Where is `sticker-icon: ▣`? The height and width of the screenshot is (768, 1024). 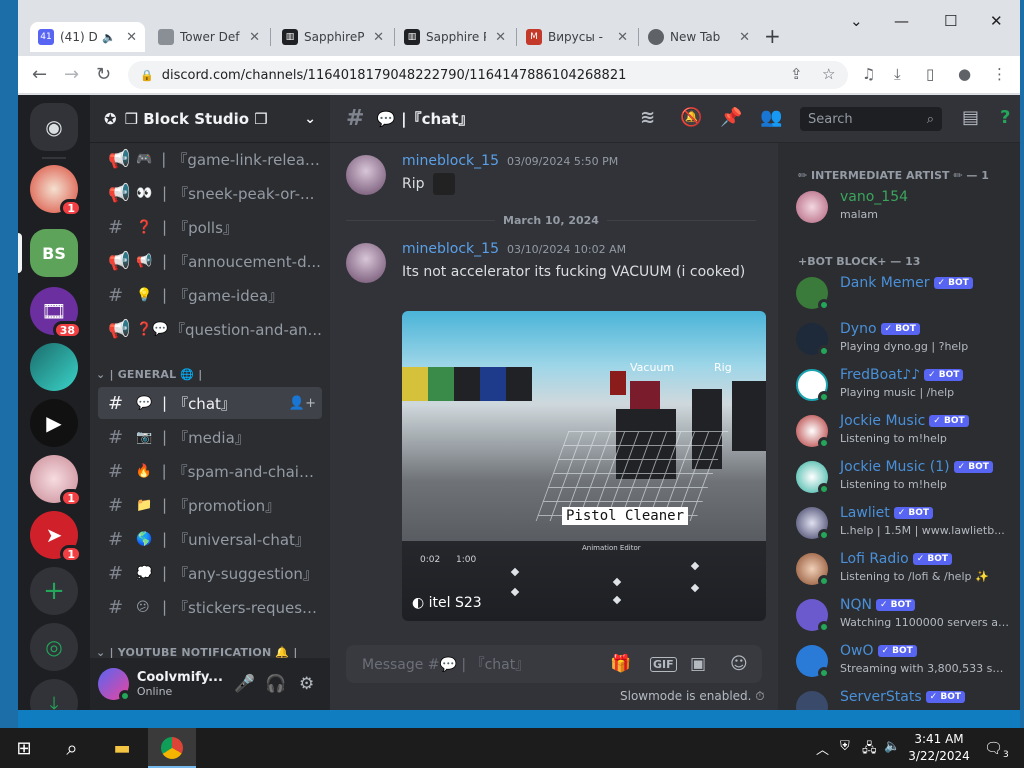 sticker-icon: ▣ is located at coordinates (698, 664).